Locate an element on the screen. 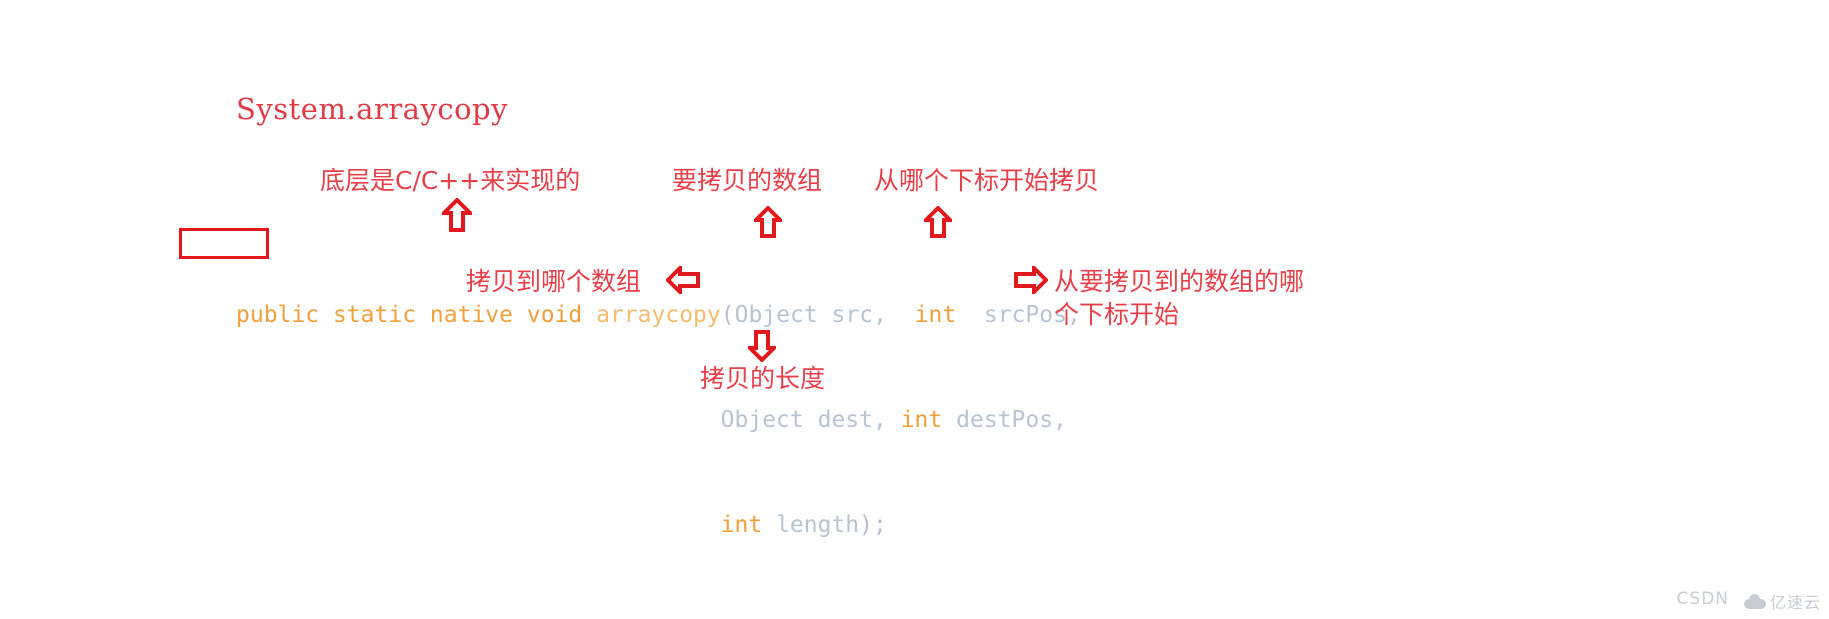 The width and height of the screenshot is (1829, 619). code-token-void: void is located at coordinates (554, 315).